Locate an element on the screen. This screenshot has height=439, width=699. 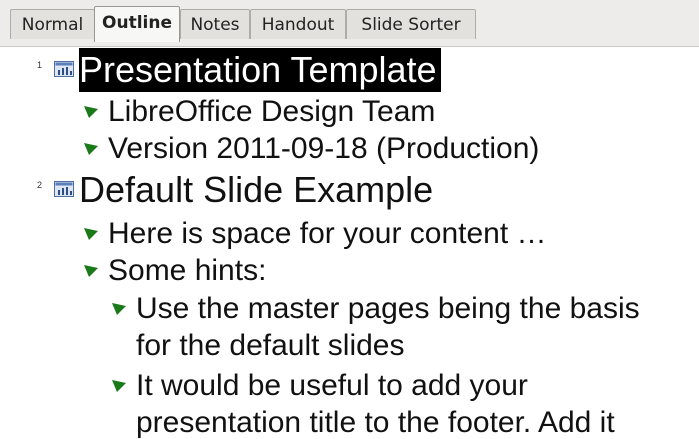
outline-item-text: Some hints: is located at coordinates (187, 270).